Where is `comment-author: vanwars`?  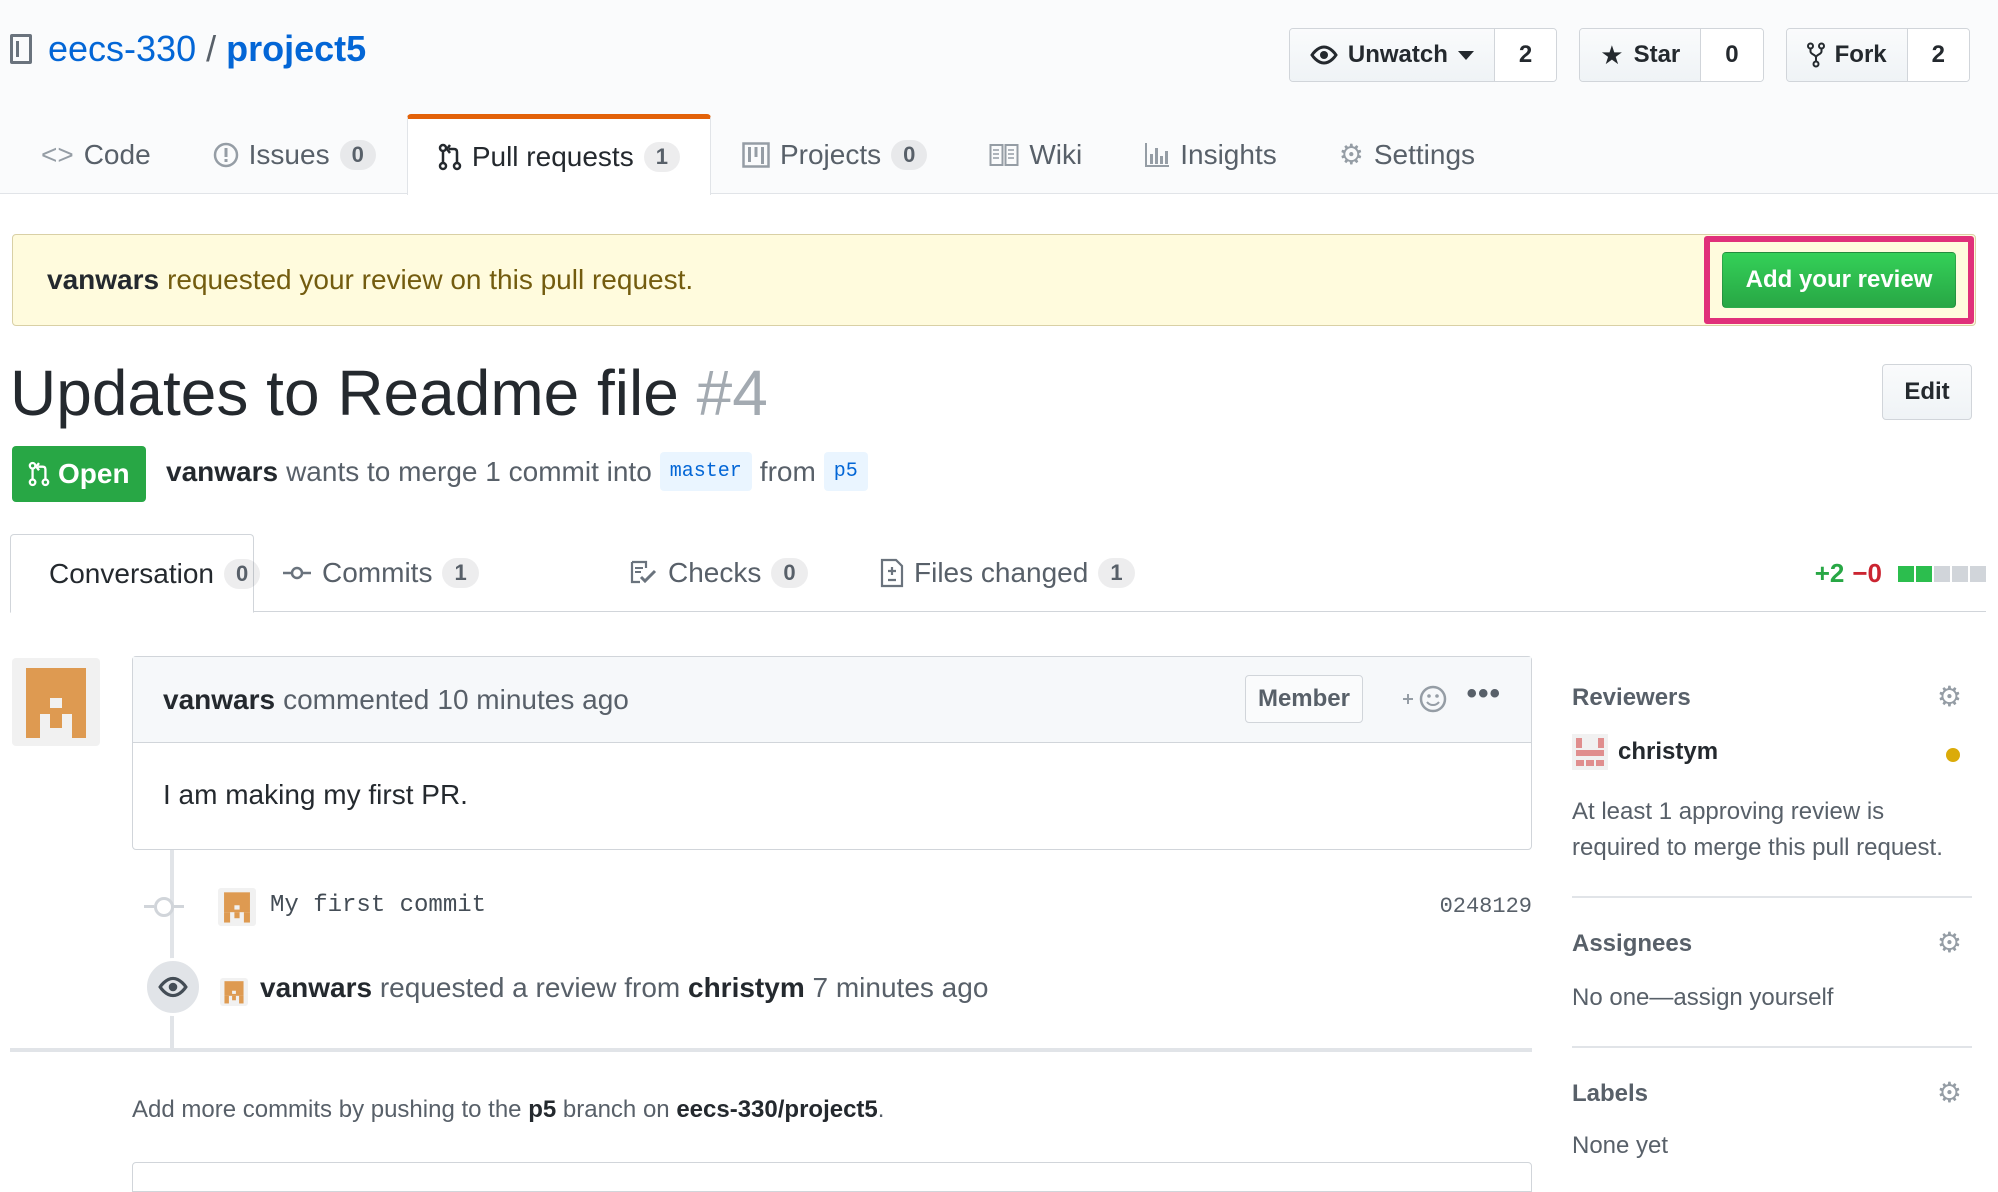 comment-author: vanwars is located at coordinates (219, 700).